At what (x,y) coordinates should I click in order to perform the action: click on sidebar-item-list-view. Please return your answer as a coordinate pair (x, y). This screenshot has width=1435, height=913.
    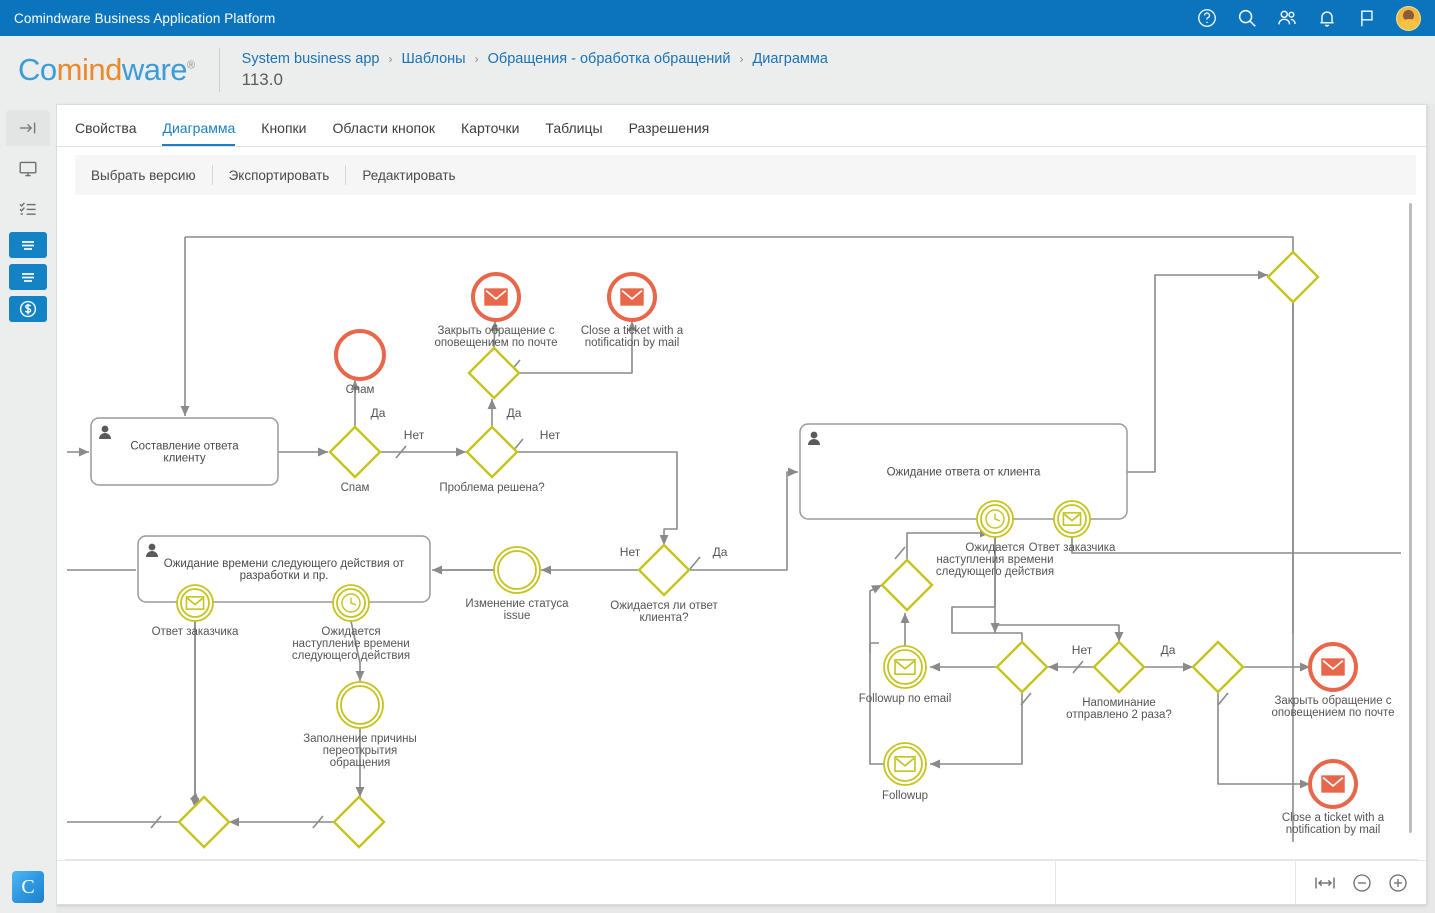
    Looking at the image, I should click on (28, 245).